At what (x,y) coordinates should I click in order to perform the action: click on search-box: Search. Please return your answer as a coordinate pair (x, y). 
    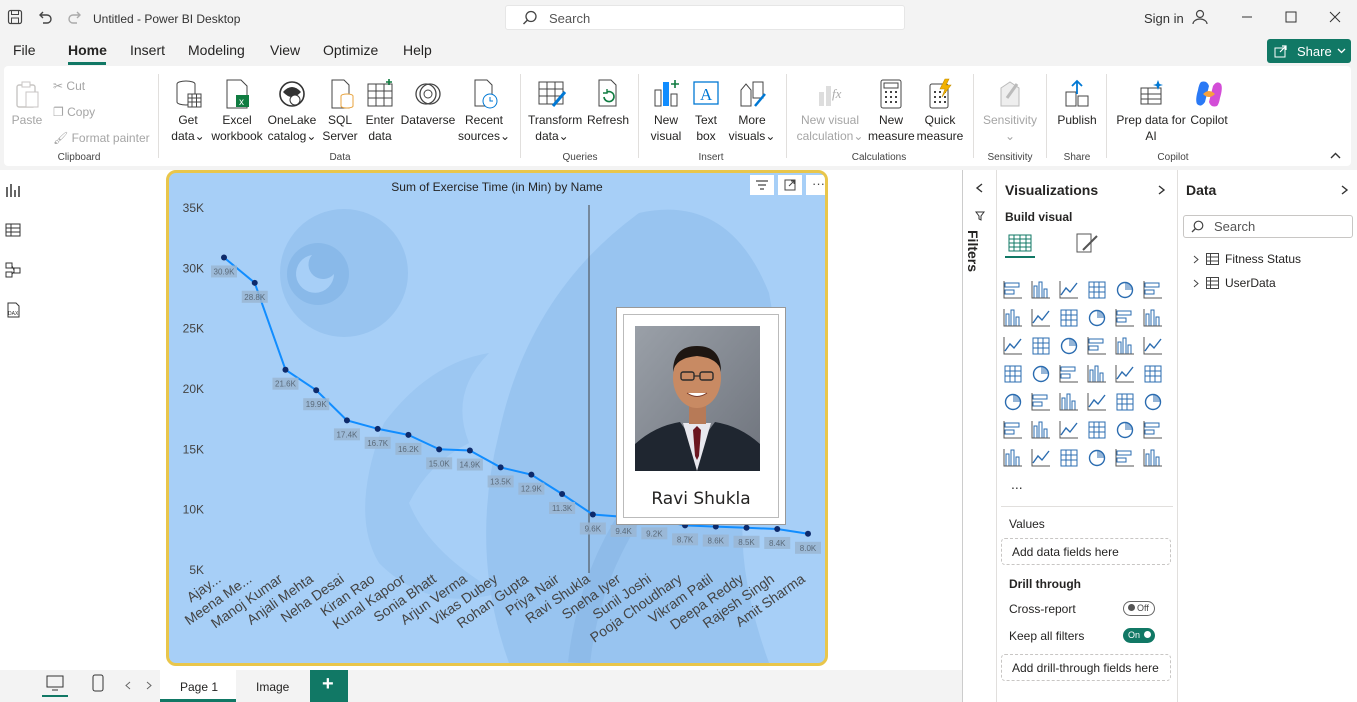
    Looking at the image, I should click on (705, 17).